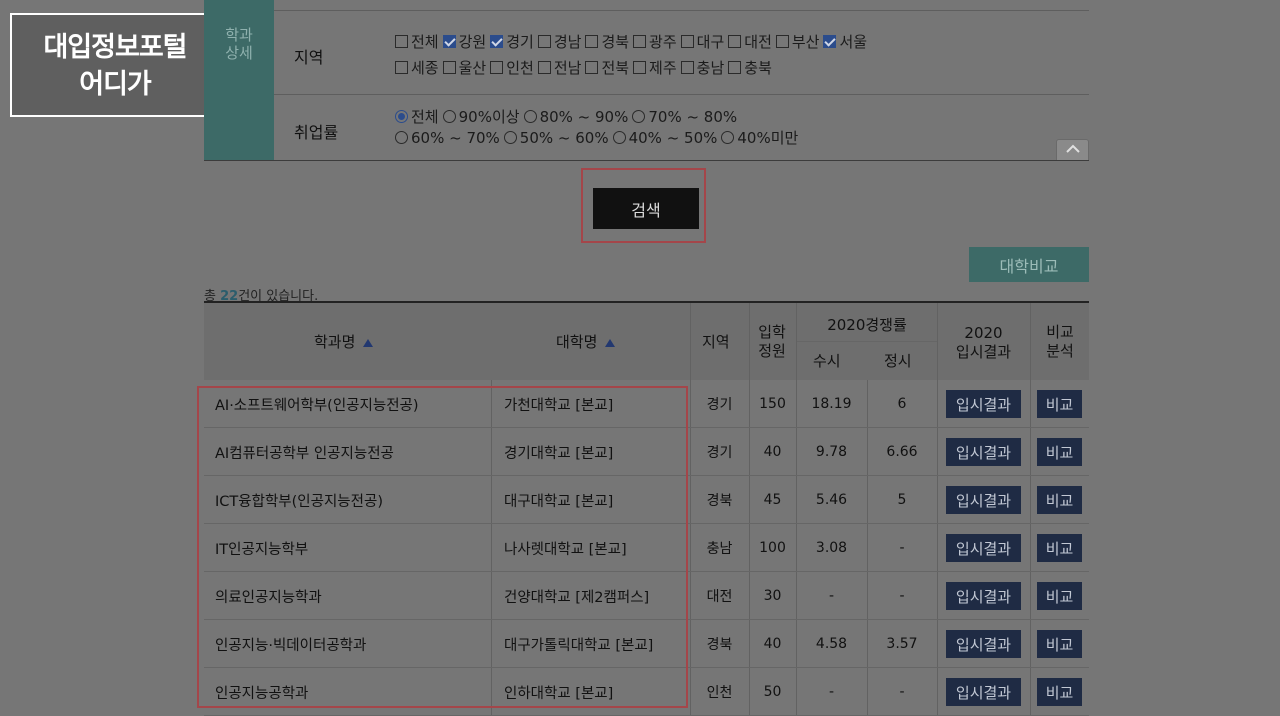 The image size is (1280, 716). What do you see at coordinates (417, 67) in the screenshot?
I see `region-checkbox-option: 세종` at bounding box center [417, 67].